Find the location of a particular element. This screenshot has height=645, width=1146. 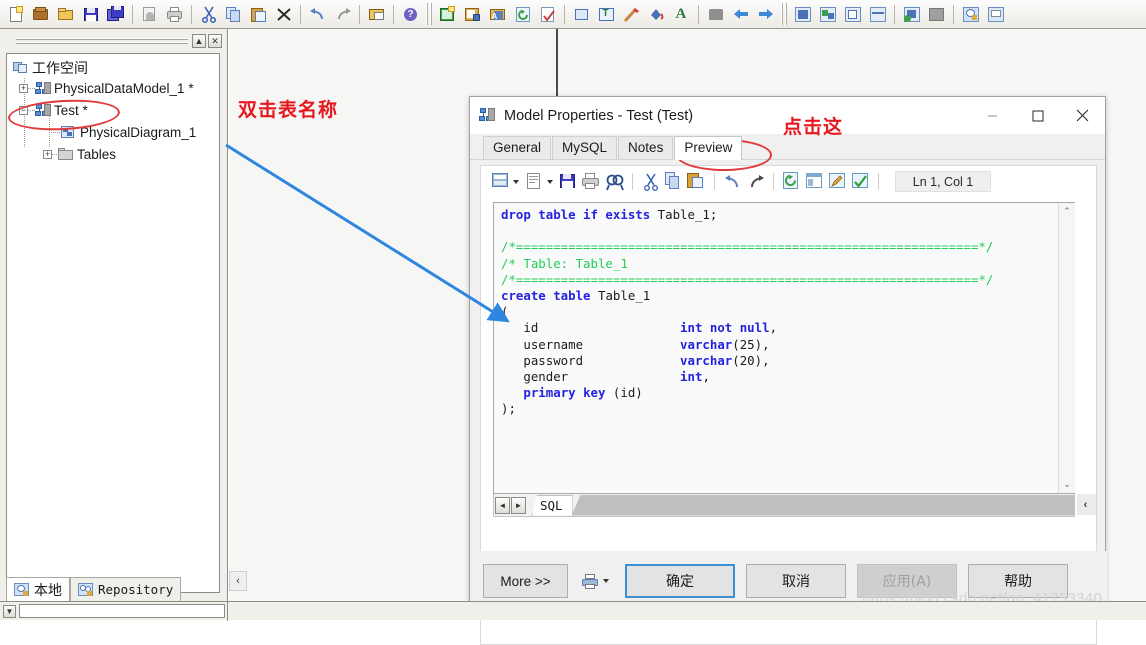

view-icon is located at coordinates (852, 14).